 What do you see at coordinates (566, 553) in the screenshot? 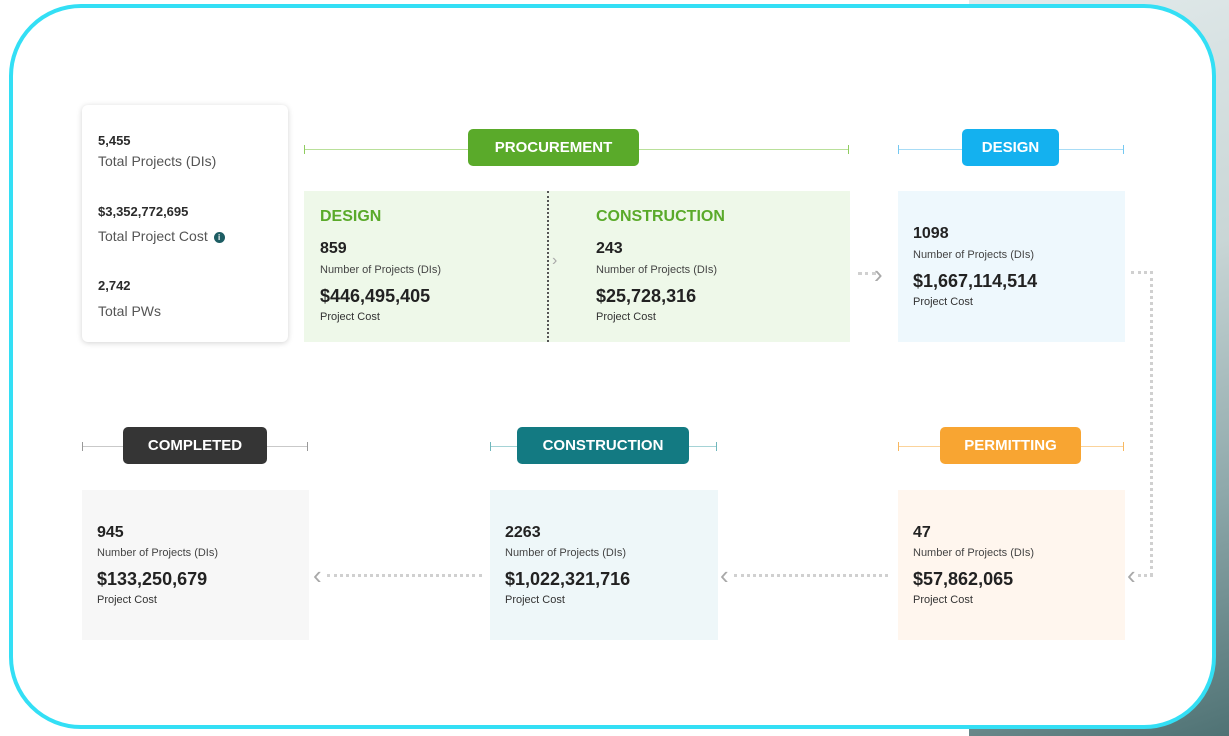
I see `construction-count-label: Number of Projects (DIs)` at bounding box center [566, 553].